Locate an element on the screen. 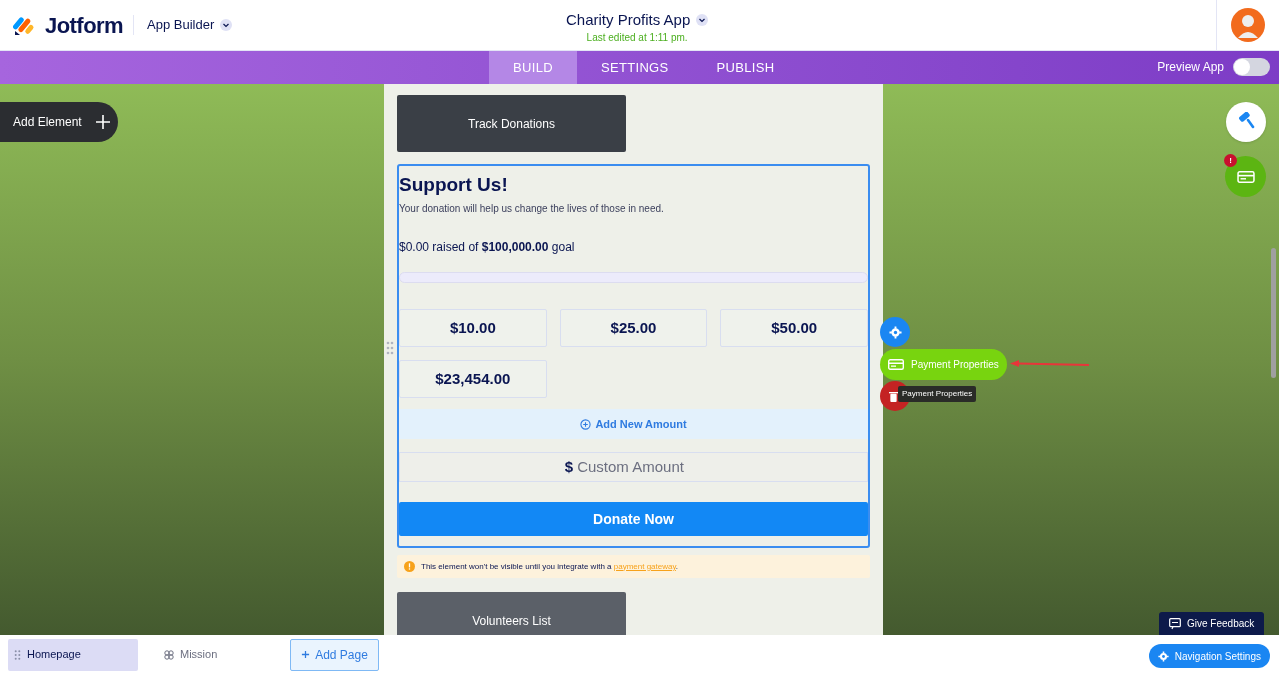 The height and width of the screenshot is (674, 1279). donate-button: Donate Now is located at coordinates (633, 519).